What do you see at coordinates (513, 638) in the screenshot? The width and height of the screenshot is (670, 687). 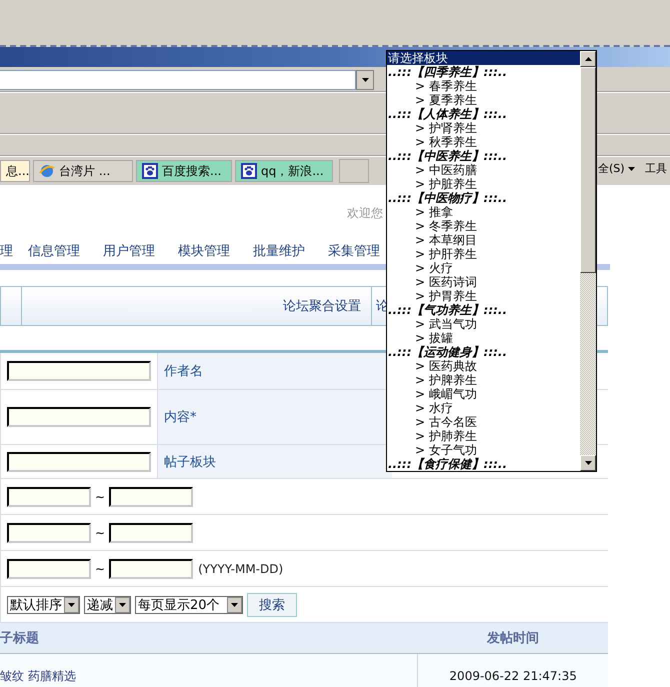 I see `column-header: 发帖时间` at bounding box center [513, 638].